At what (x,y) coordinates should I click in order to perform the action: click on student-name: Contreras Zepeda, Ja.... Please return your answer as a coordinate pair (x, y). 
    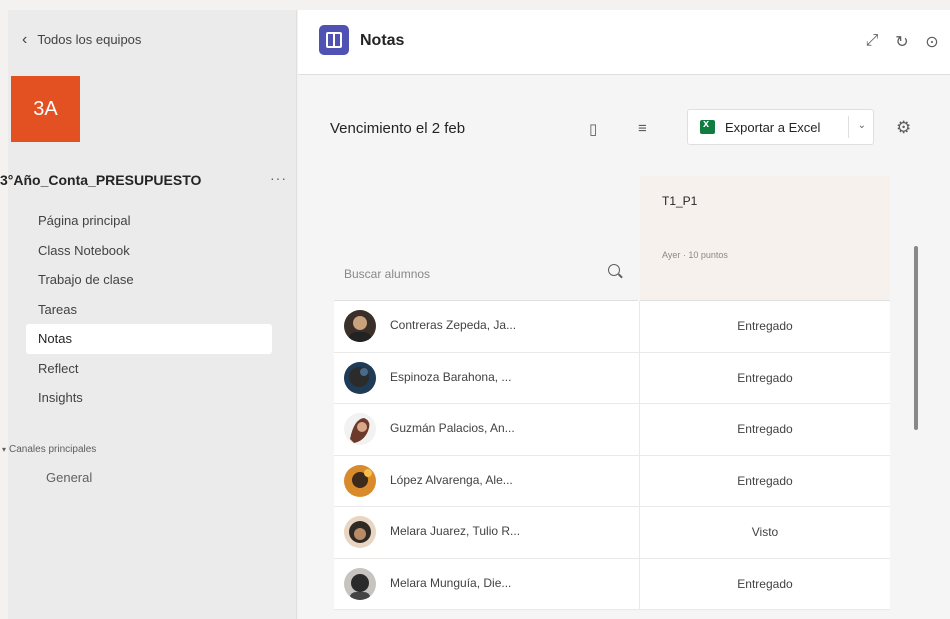
    Looking at the image, I should click on (453, 325).